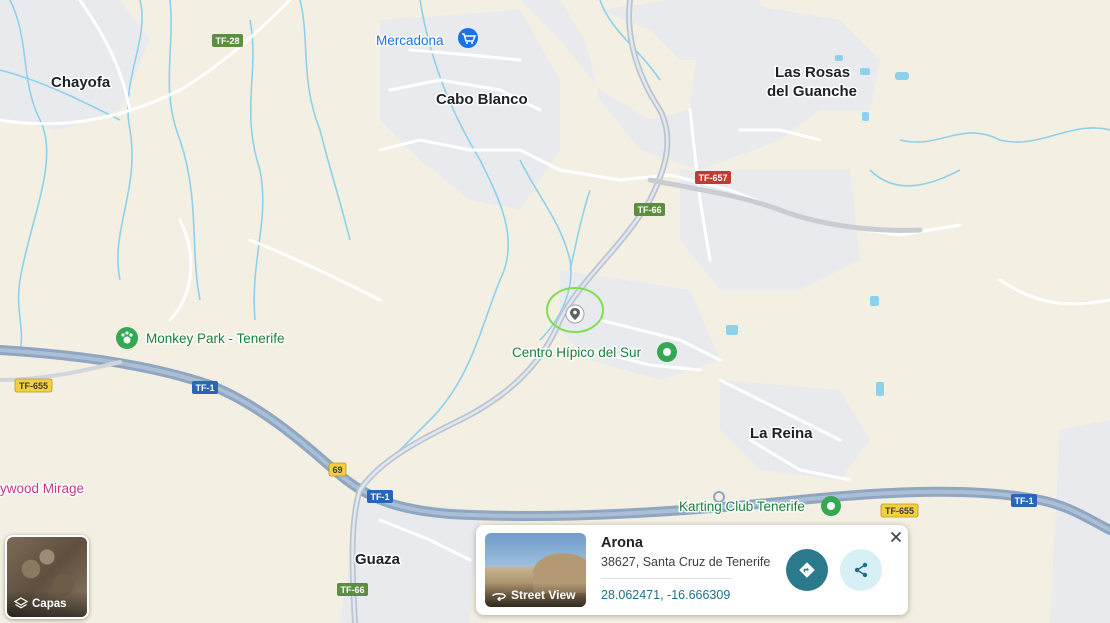  I want to click on road-shield-tf28: TF-28, so click(227, 40).